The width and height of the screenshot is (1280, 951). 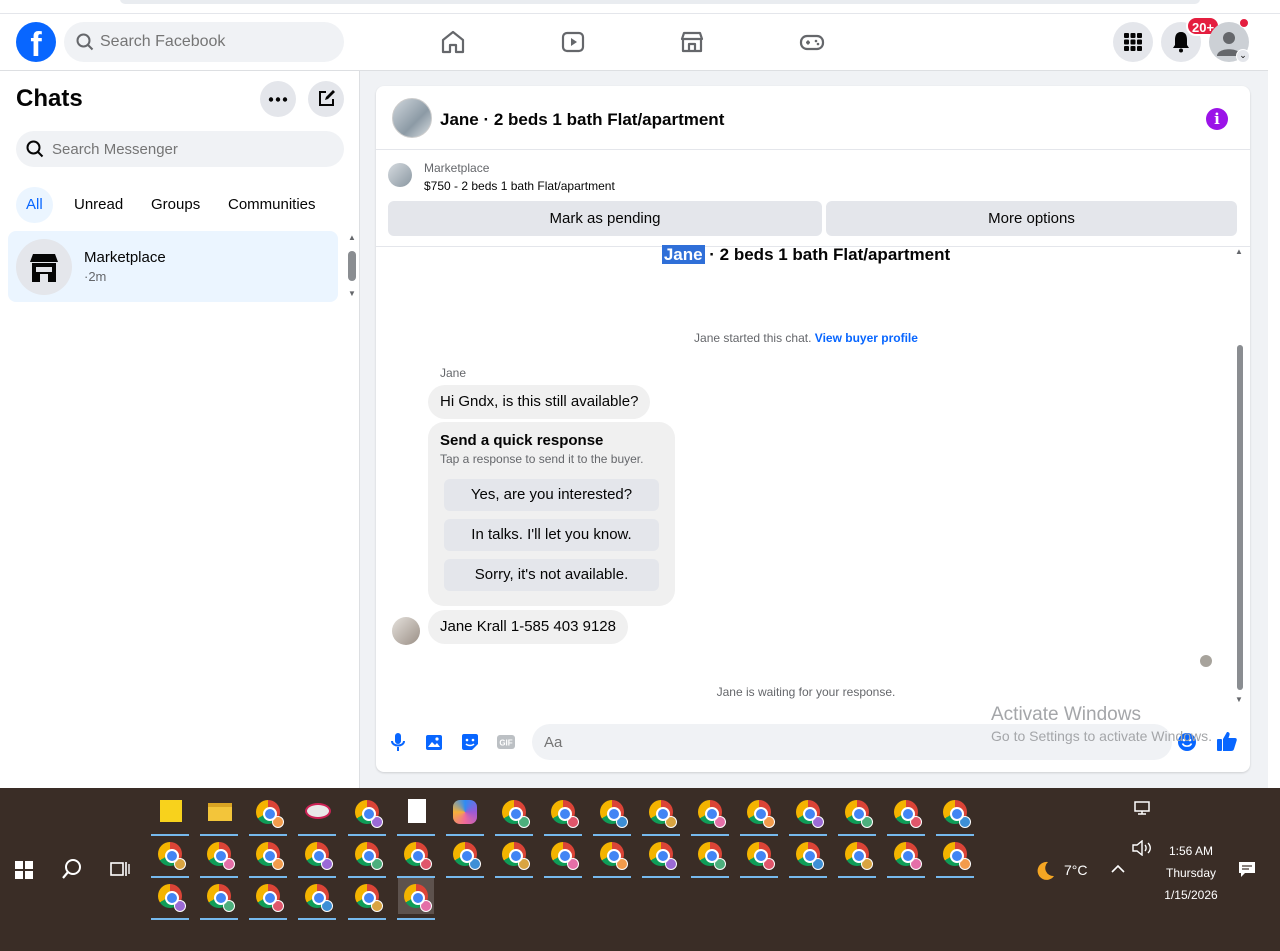 I want to click on sticky-notes-icon, so click(x=170, y=815).